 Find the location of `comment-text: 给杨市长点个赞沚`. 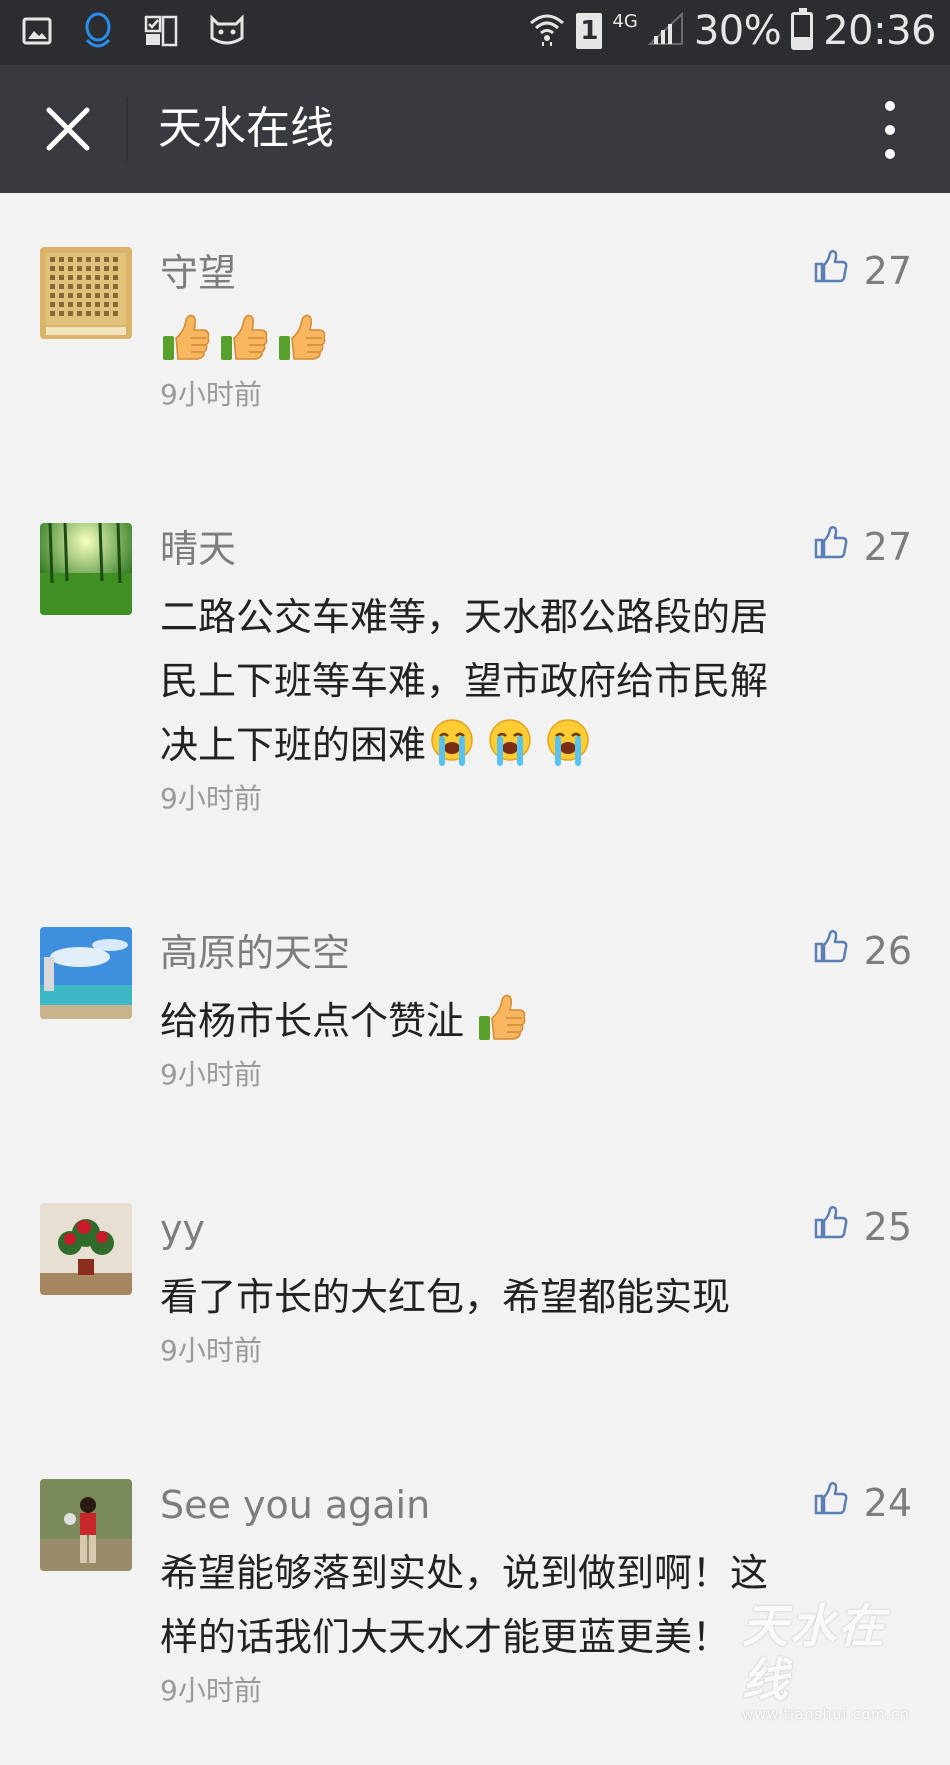

comment-text: 给杨市长点个赞沚 is located at coordinates (475, 1021).